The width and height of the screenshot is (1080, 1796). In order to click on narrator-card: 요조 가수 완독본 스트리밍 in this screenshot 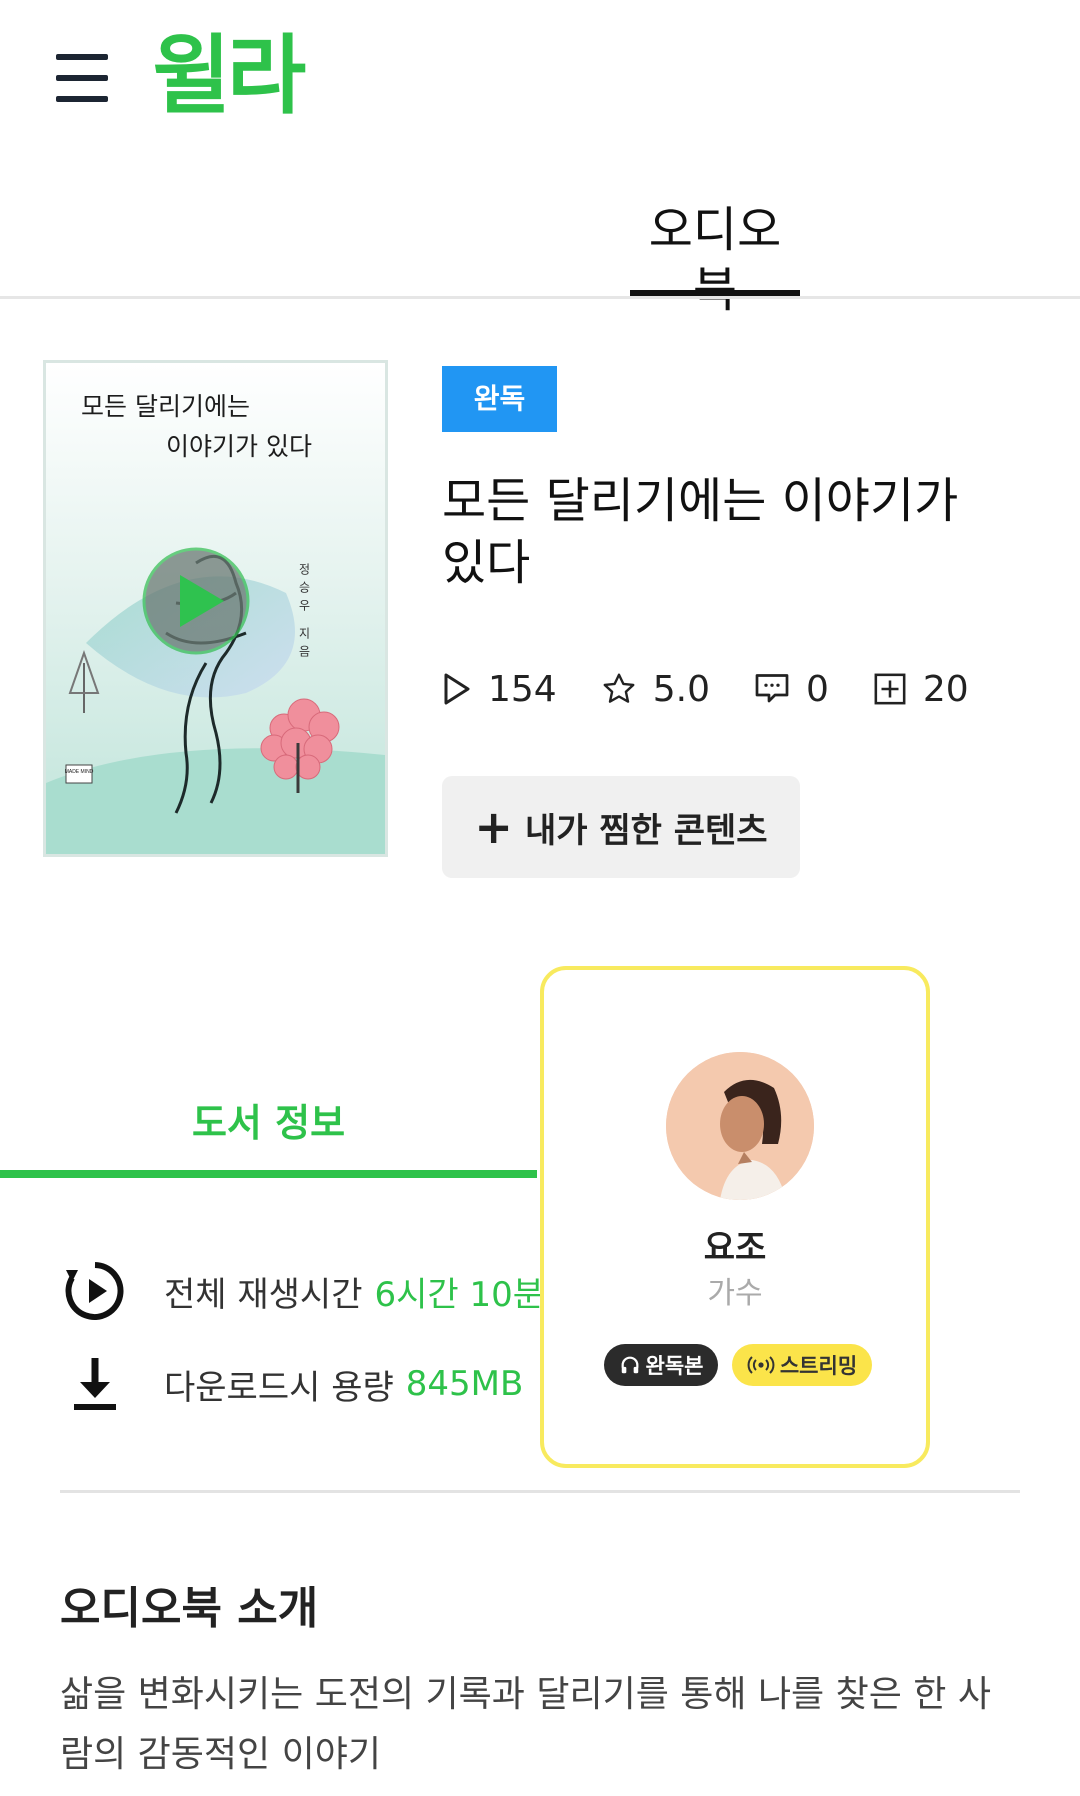, I will do `click(735, 1217)`.